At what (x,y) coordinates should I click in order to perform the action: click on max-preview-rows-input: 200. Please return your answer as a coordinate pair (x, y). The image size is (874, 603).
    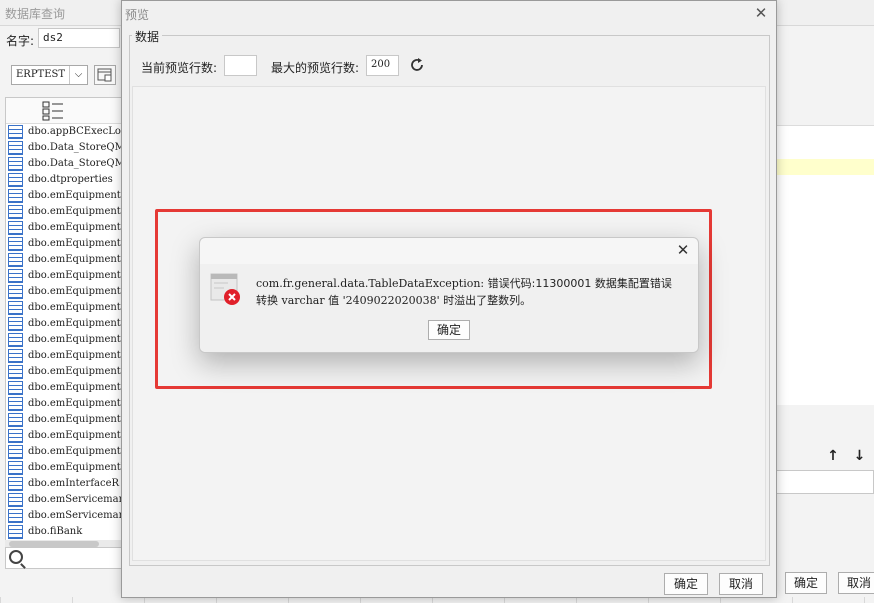
    Looking at the image, I should click on (382, 65).